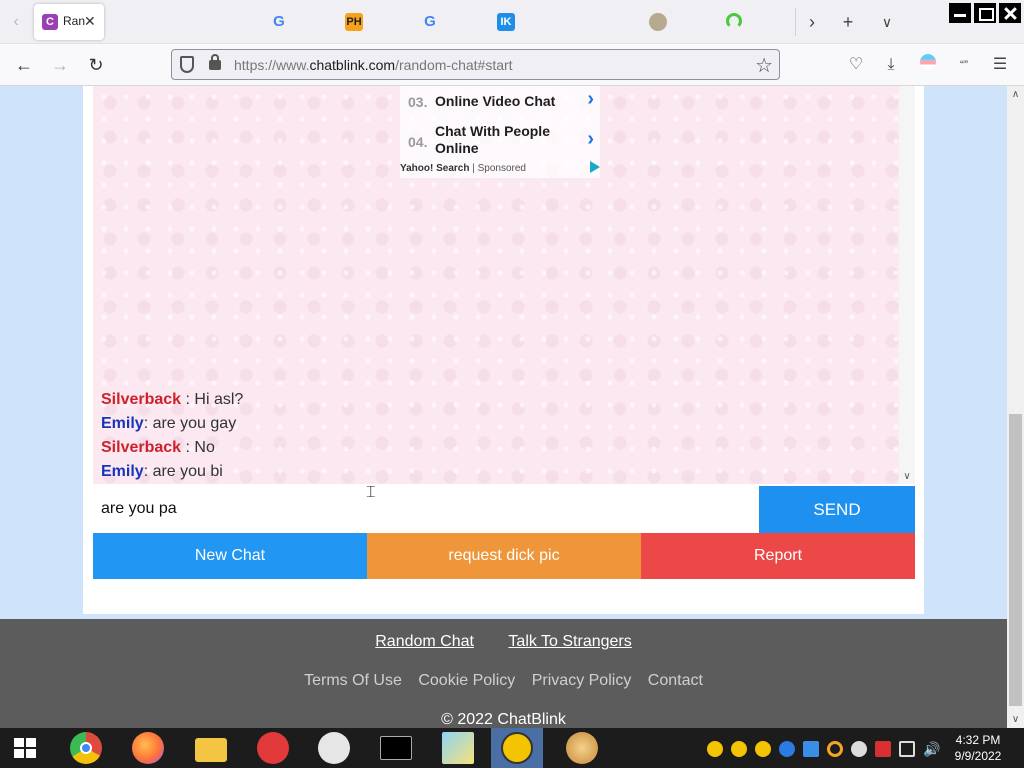 The height and width of the screenshot is (768, 1024). What do you see at coordinates (582, 681) in the screenshot?
I see `footer-link-privacy: Privacy Policy` at bounding box center [582, 681].